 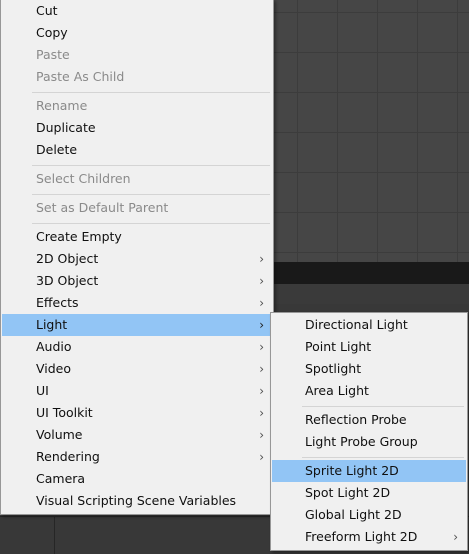 I want to click on menu-item-light: Light ›, so click(x=137, y=325).